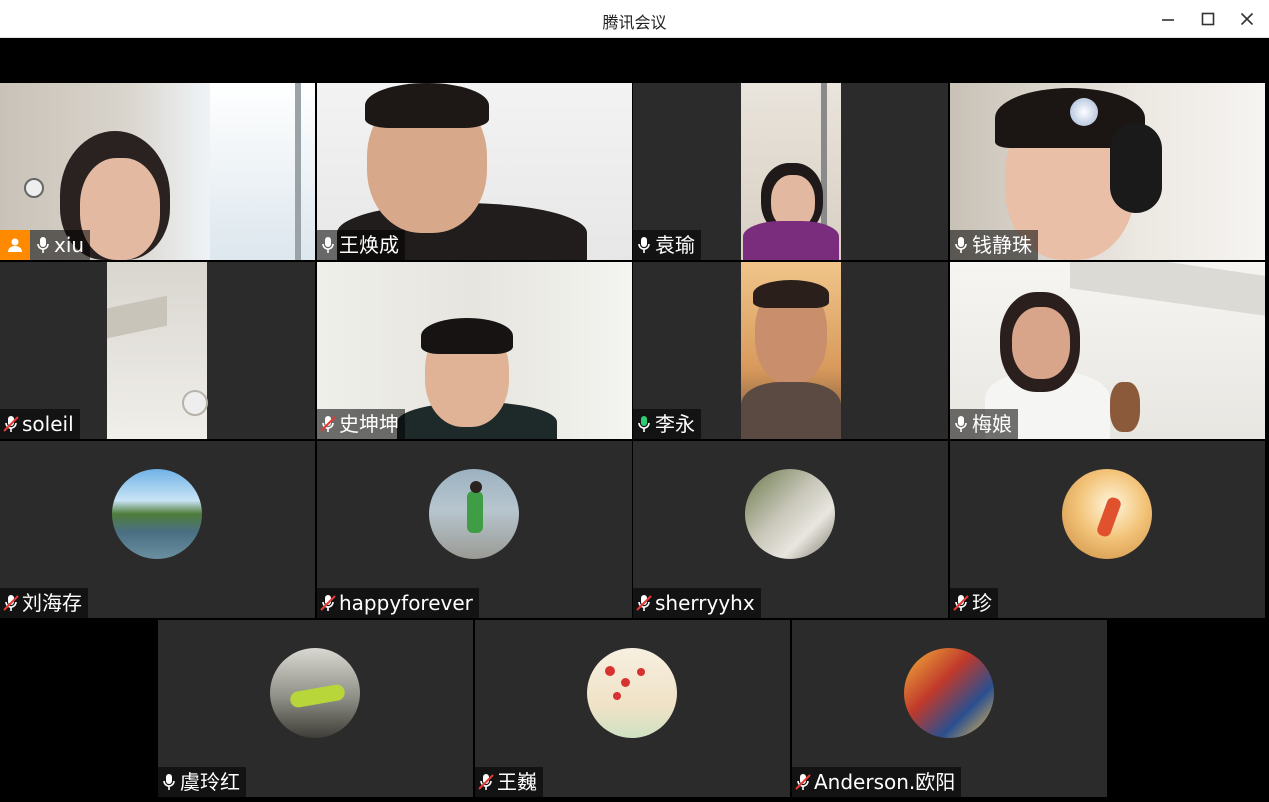 The image size is (1269, 802). What do you see at coordinates (992, 424) in the screenshot?
I see `participant-name: 梅娘` at bounding box center [992, 424].